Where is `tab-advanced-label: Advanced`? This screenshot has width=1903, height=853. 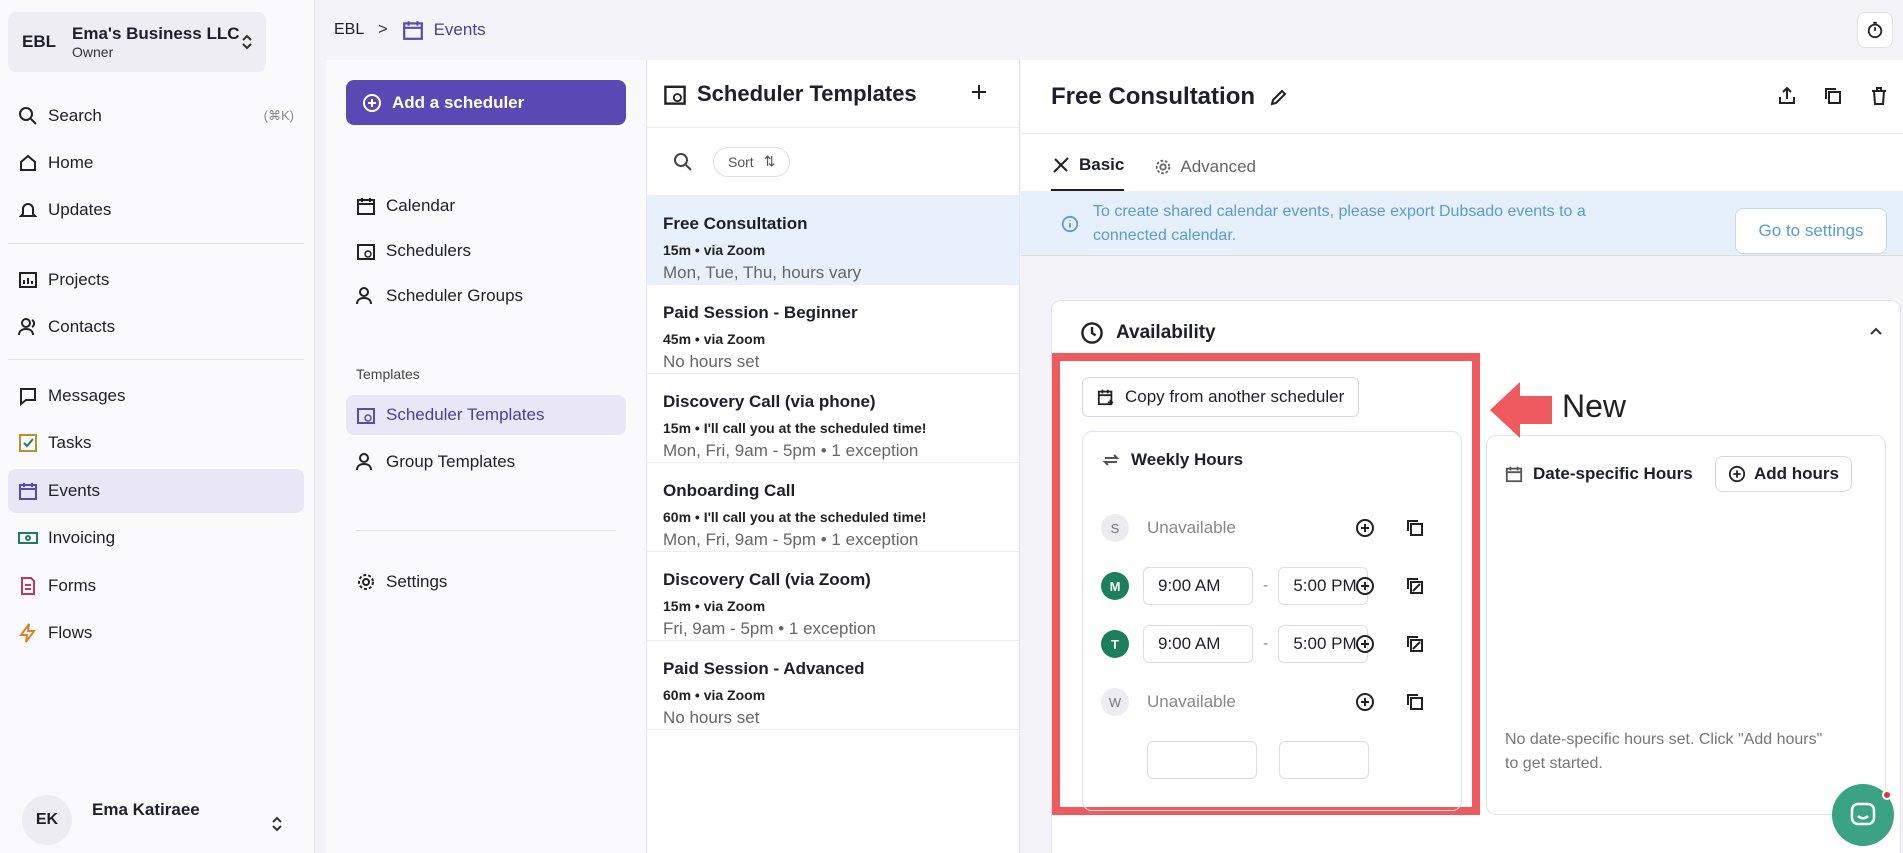
tab-advanced-label: Advanced is located at coordinates (1218, 166).